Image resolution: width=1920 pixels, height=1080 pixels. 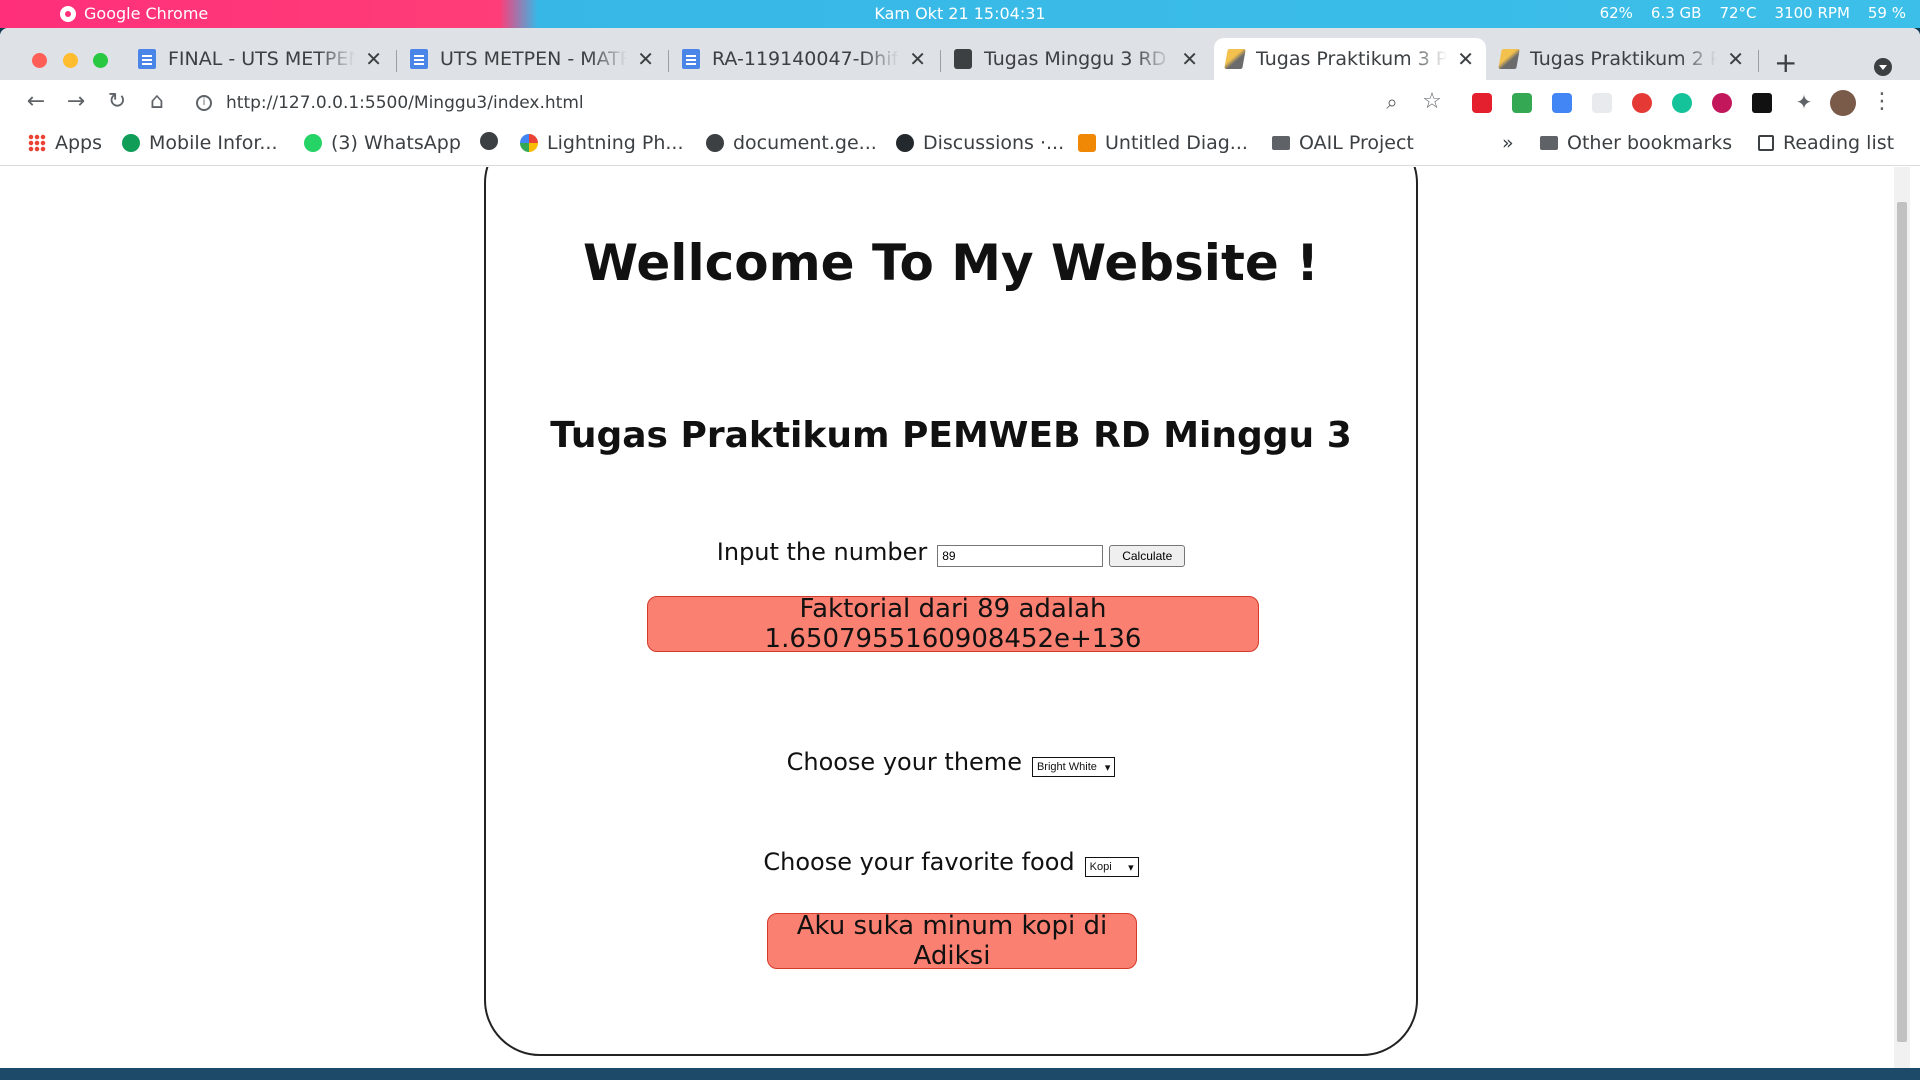 I want to click on extension-green-icon, so click(x=1522, y=103).